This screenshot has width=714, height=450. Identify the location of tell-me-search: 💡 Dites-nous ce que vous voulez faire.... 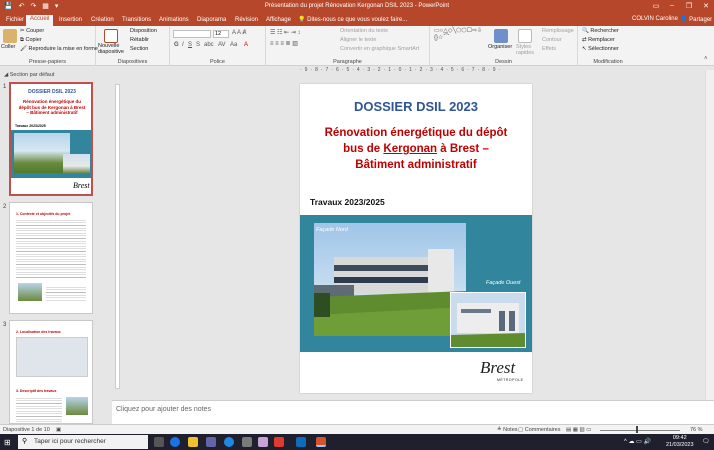
(352, 19).